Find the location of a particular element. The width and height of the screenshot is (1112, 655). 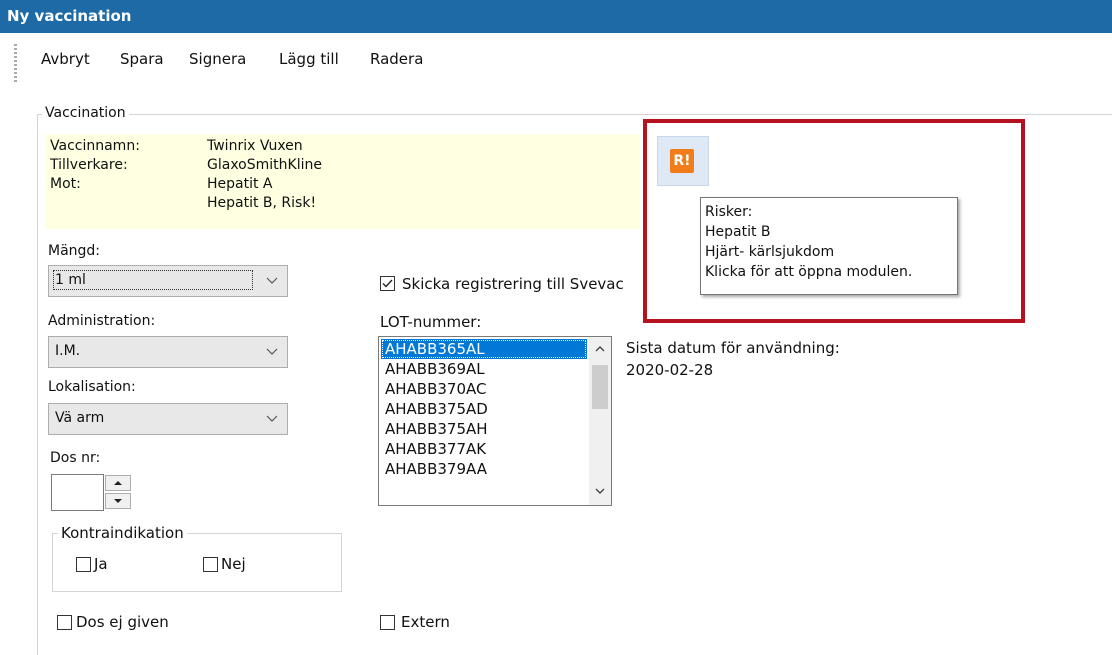

amount-dropdown: 1 ml is located at coordinates (168, 281).